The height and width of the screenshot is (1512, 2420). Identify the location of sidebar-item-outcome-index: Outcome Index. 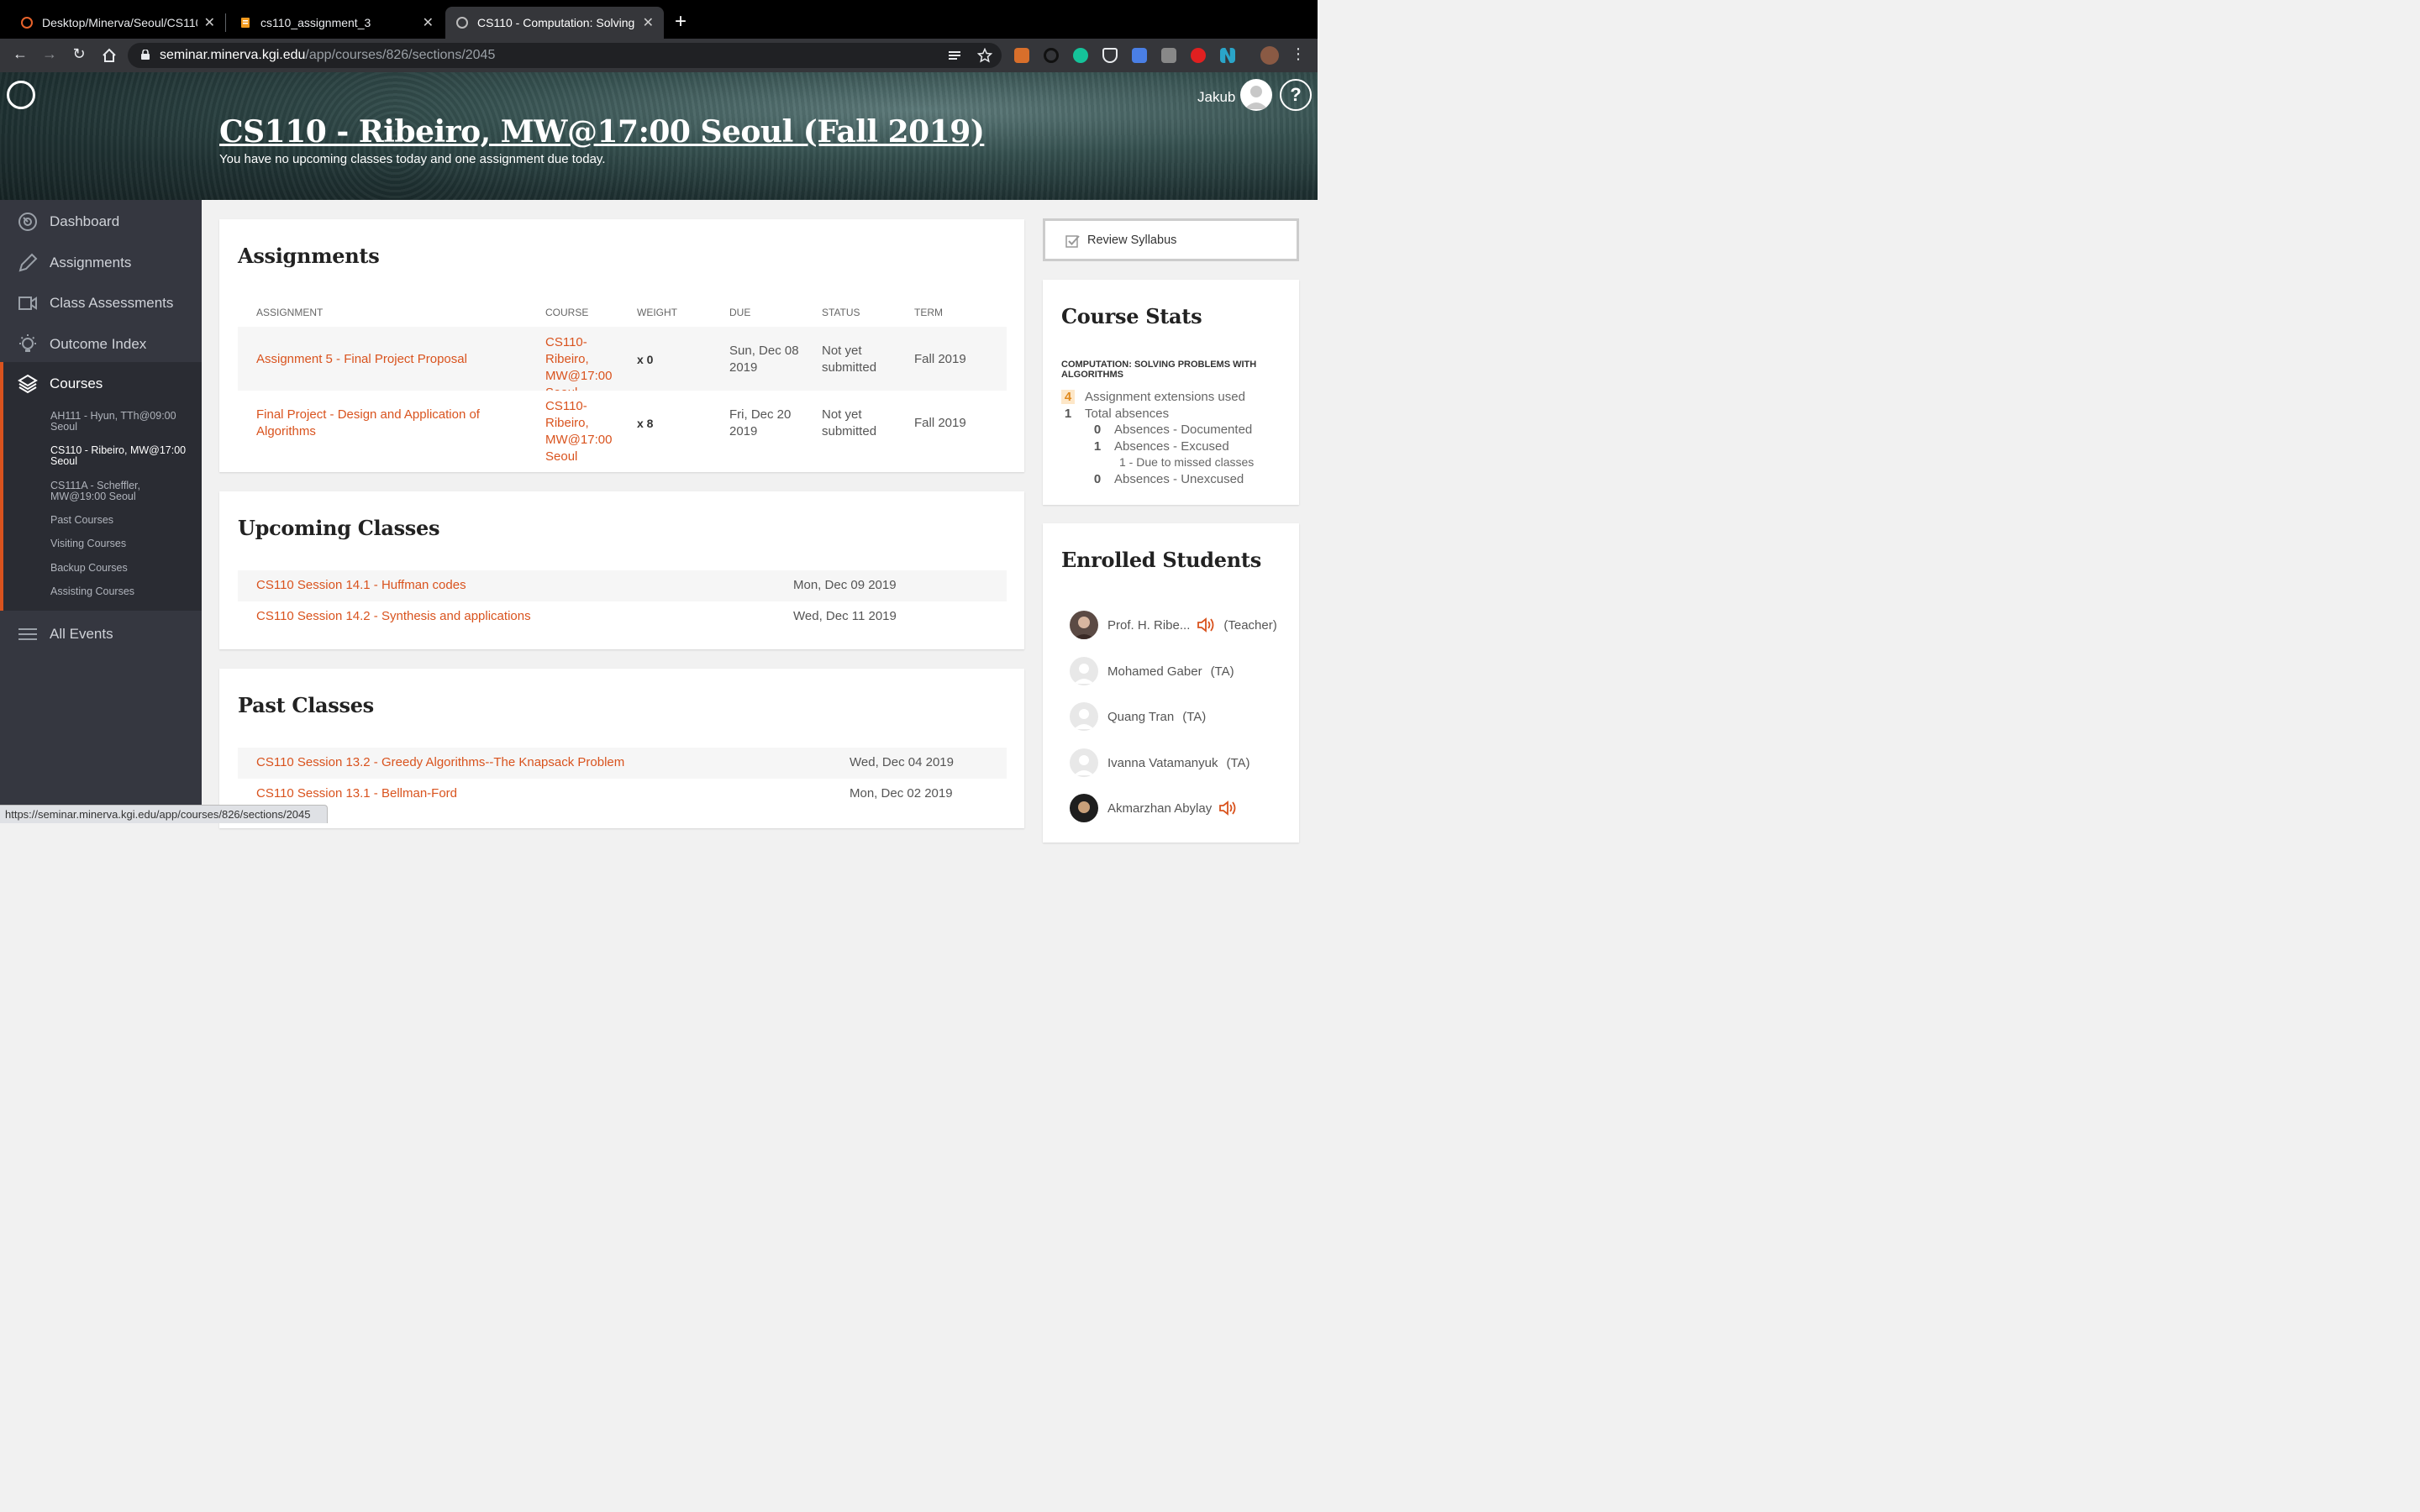
(101, 344).